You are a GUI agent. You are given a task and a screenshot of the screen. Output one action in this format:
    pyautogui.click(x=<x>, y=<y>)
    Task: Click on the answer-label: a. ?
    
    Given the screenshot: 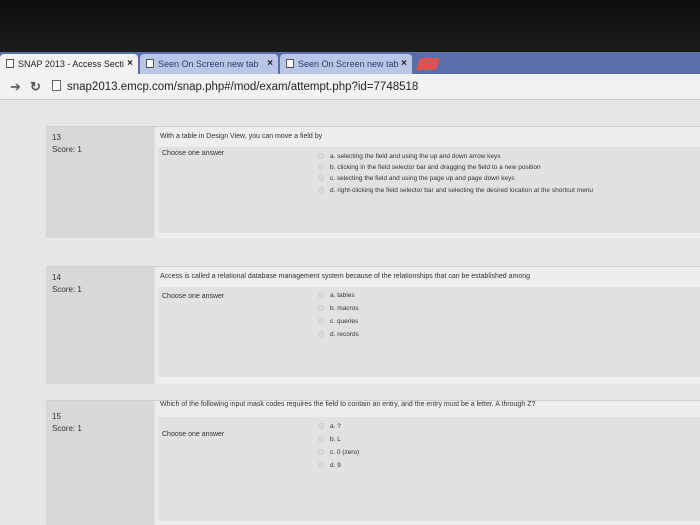 What is the action you would take?
    pyautogui.click(x=335, y=426)
    